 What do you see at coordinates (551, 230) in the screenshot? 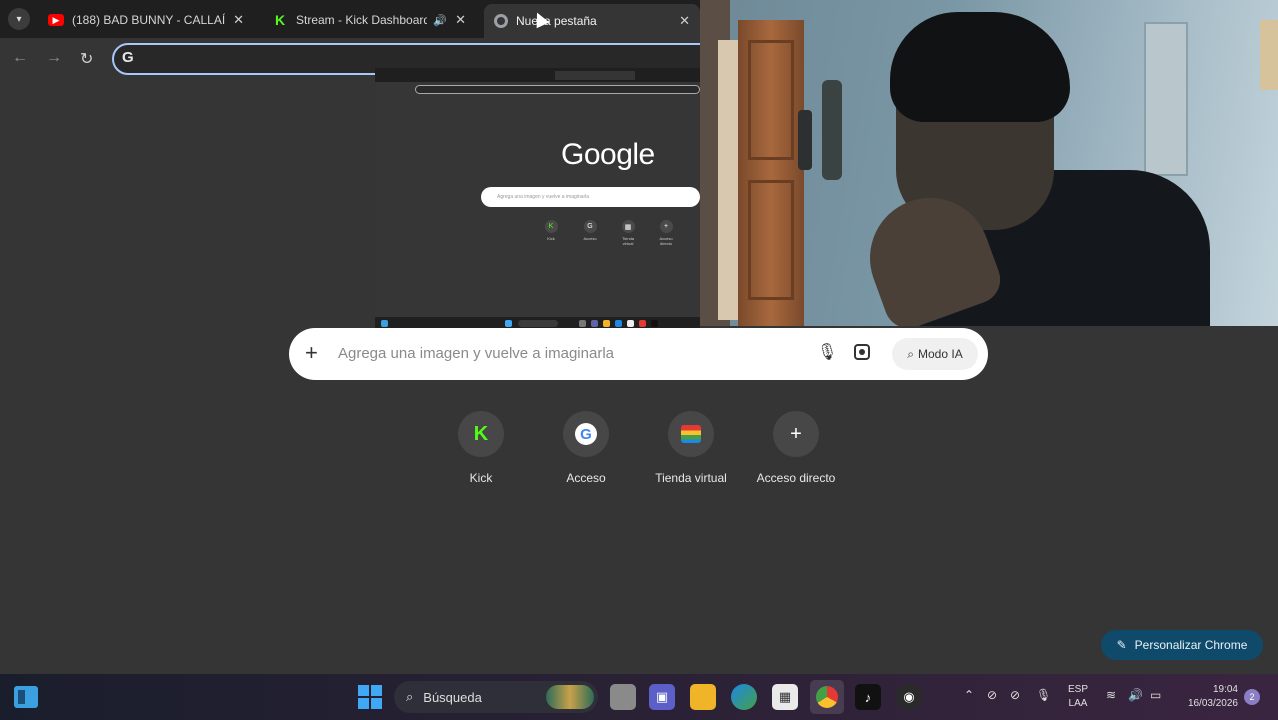
I see `mirror-shortcut: K Kick` at bounding box center [551, 230].